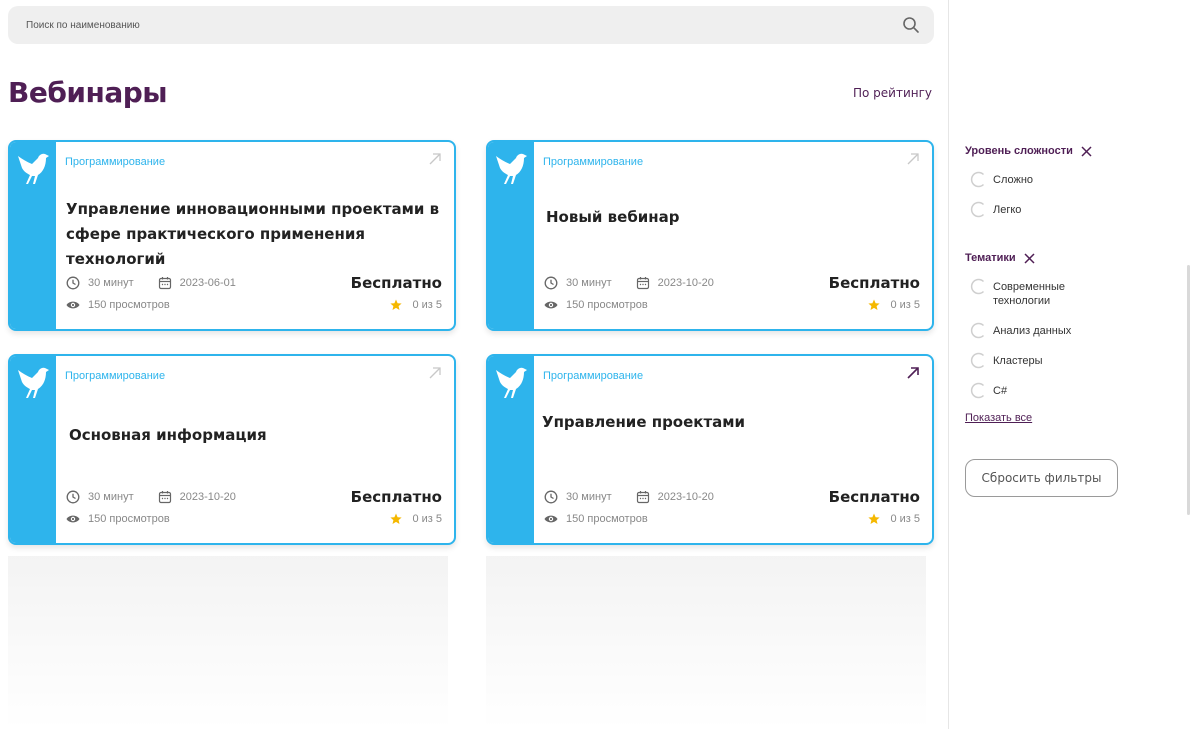 Image resolution: width=1198 pixels, height=729 pixels. I want to click on filter-option-label: Сложно, so click(1013, 180).